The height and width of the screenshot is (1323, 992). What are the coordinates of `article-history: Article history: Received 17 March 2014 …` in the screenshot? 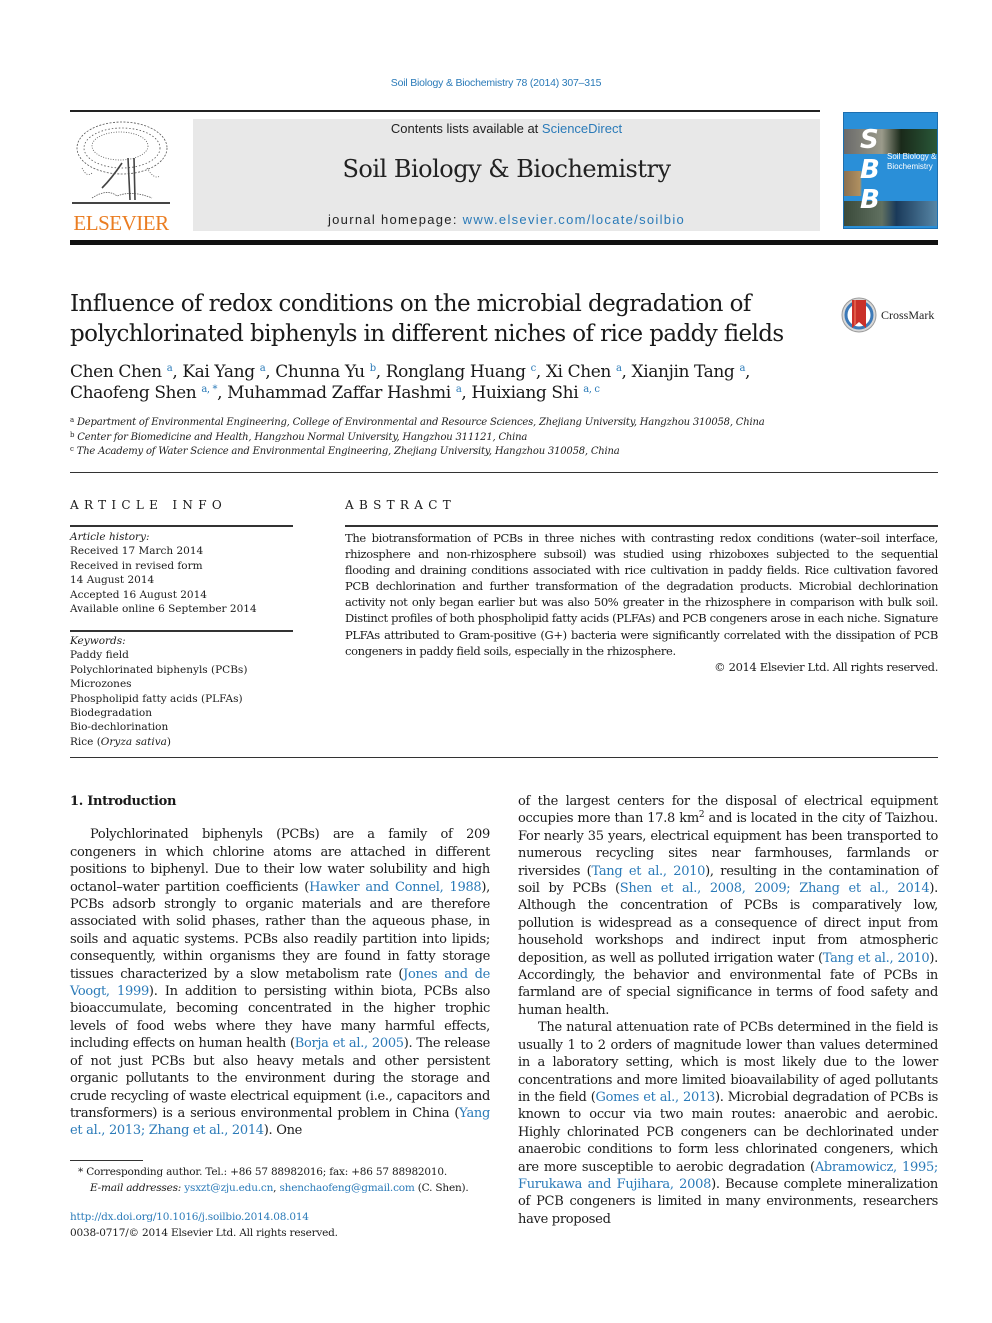 It's located at (182, 573).